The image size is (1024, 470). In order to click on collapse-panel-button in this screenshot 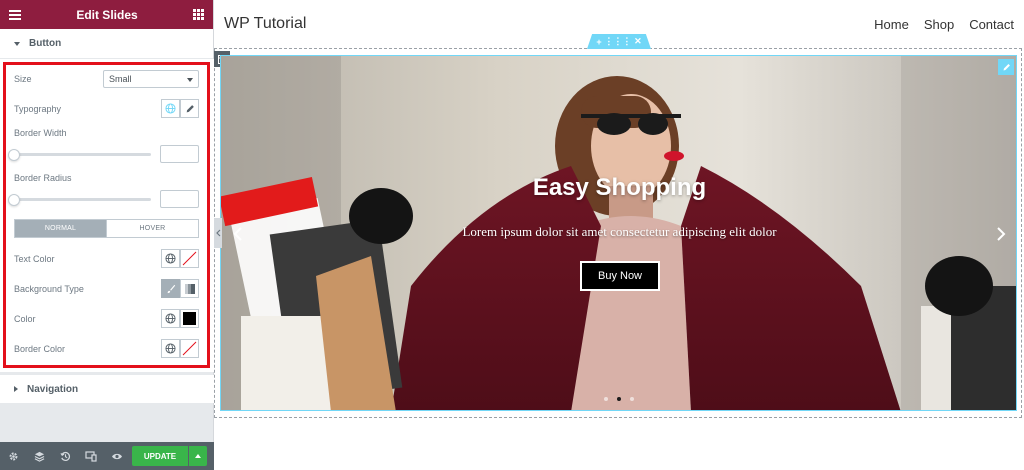, I will do `click(218, 233)`.